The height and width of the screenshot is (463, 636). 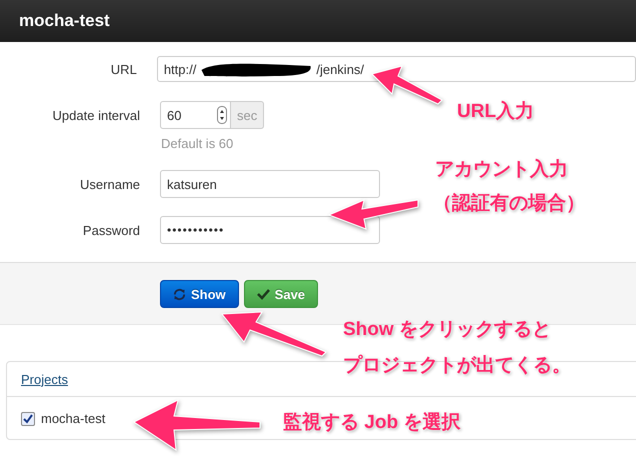 What do you see at coordinates (64, 21) in the screenshot?
I see `page-title: mocha-test` at bounding box center [64, 21].